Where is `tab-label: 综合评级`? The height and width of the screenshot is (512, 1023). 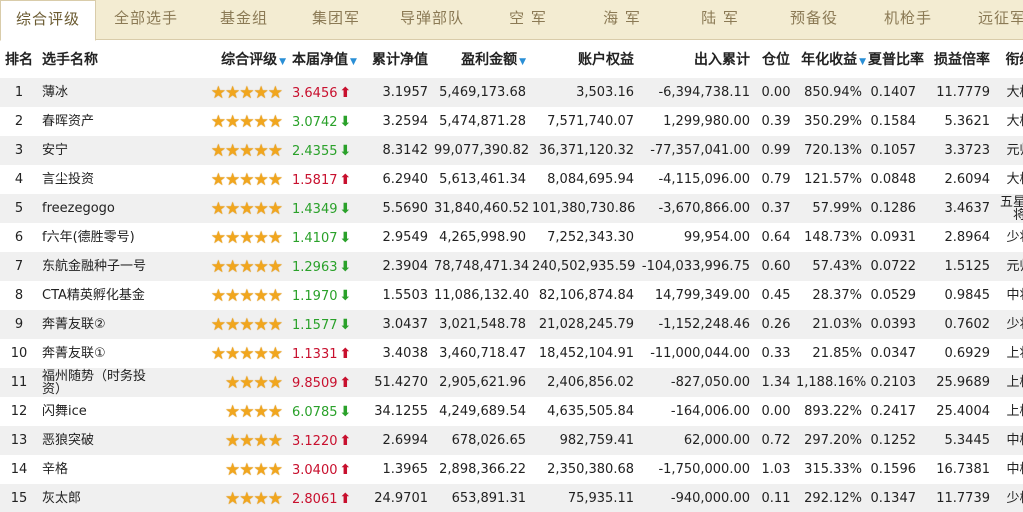
tab-label: 综合评级 is located at coordinates (47, 19).